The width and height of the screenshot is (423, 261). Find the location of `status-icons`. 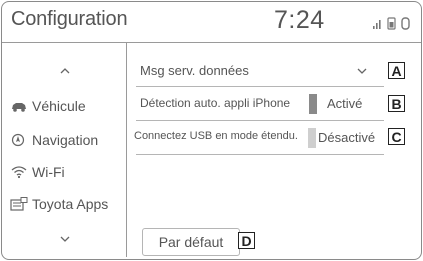

status-icons is located at coordinates (391, 23).